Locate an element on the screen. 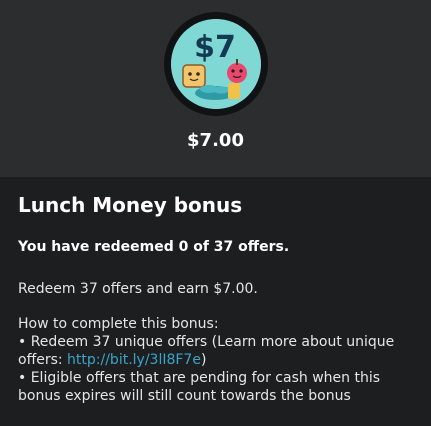 This screenshot has height=426, width=431. badge-illustration: $7 is located at coordinates (216, 64).